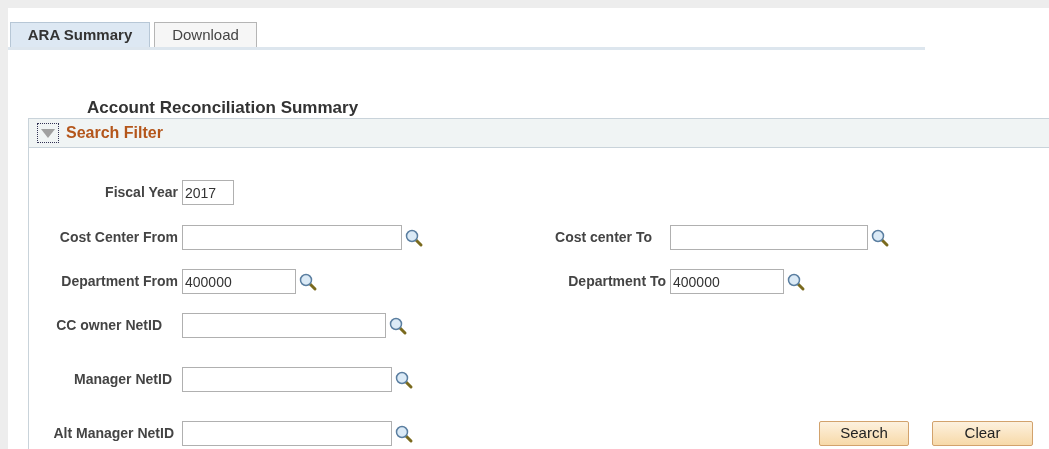 The image size is (1049, 449). What do you see at coordinates (118, 237) in the screenshot?
I see `field-label: Cost Center From` at bounding box center [118, 237].